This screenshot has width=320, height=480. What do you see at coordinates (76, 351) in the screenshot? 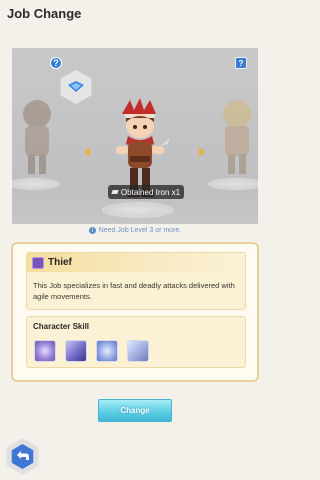
I see `skill-shadow-icon` at bounding box center [76, 351].